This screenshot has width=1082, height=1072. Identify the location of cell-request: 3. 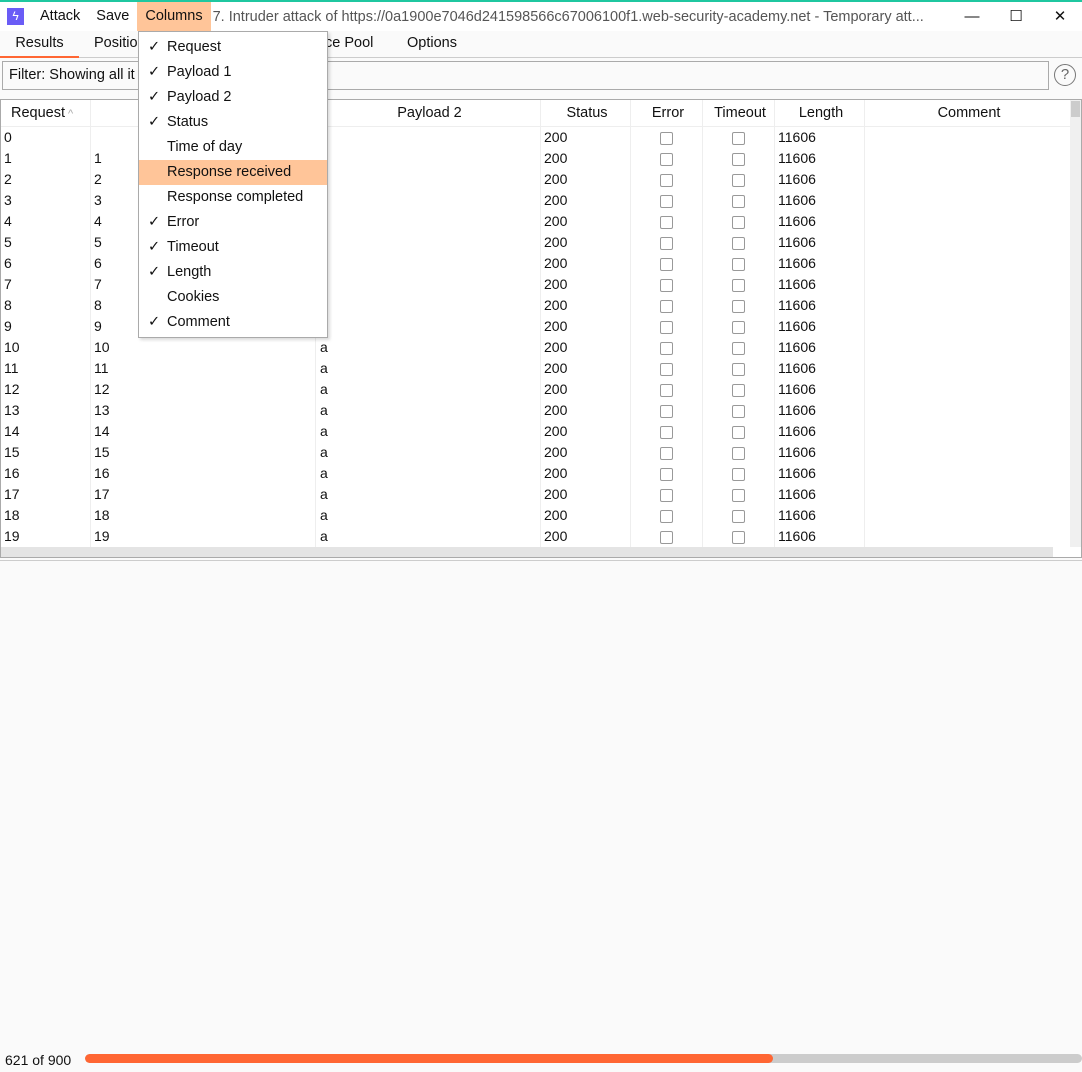
(46, 200).